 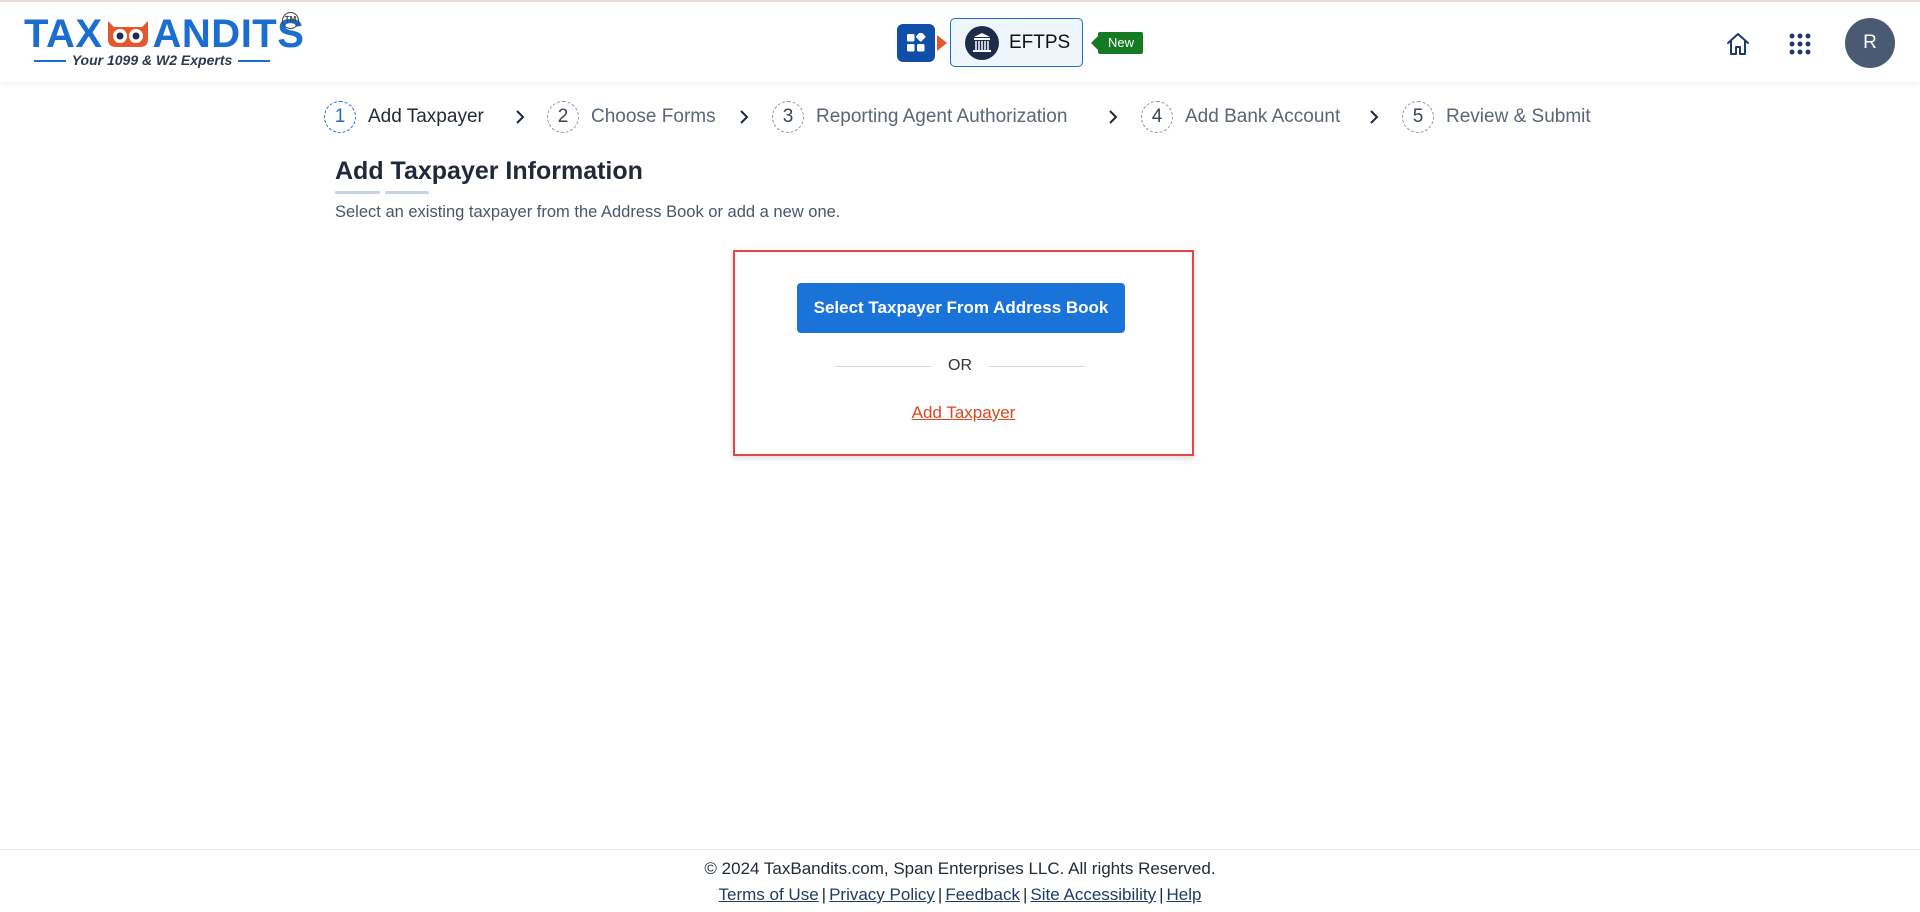 I want to click on or-divider: OR, so click(x=960, y=366).